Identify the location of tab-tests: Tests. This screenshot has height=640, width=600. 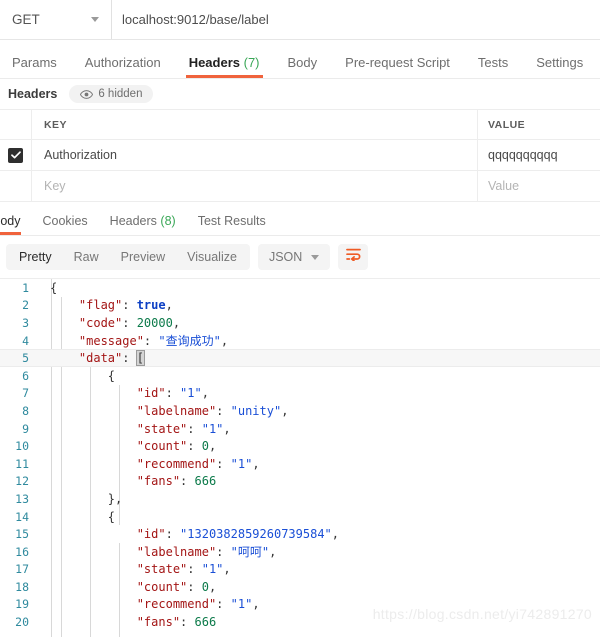
(493, 66).